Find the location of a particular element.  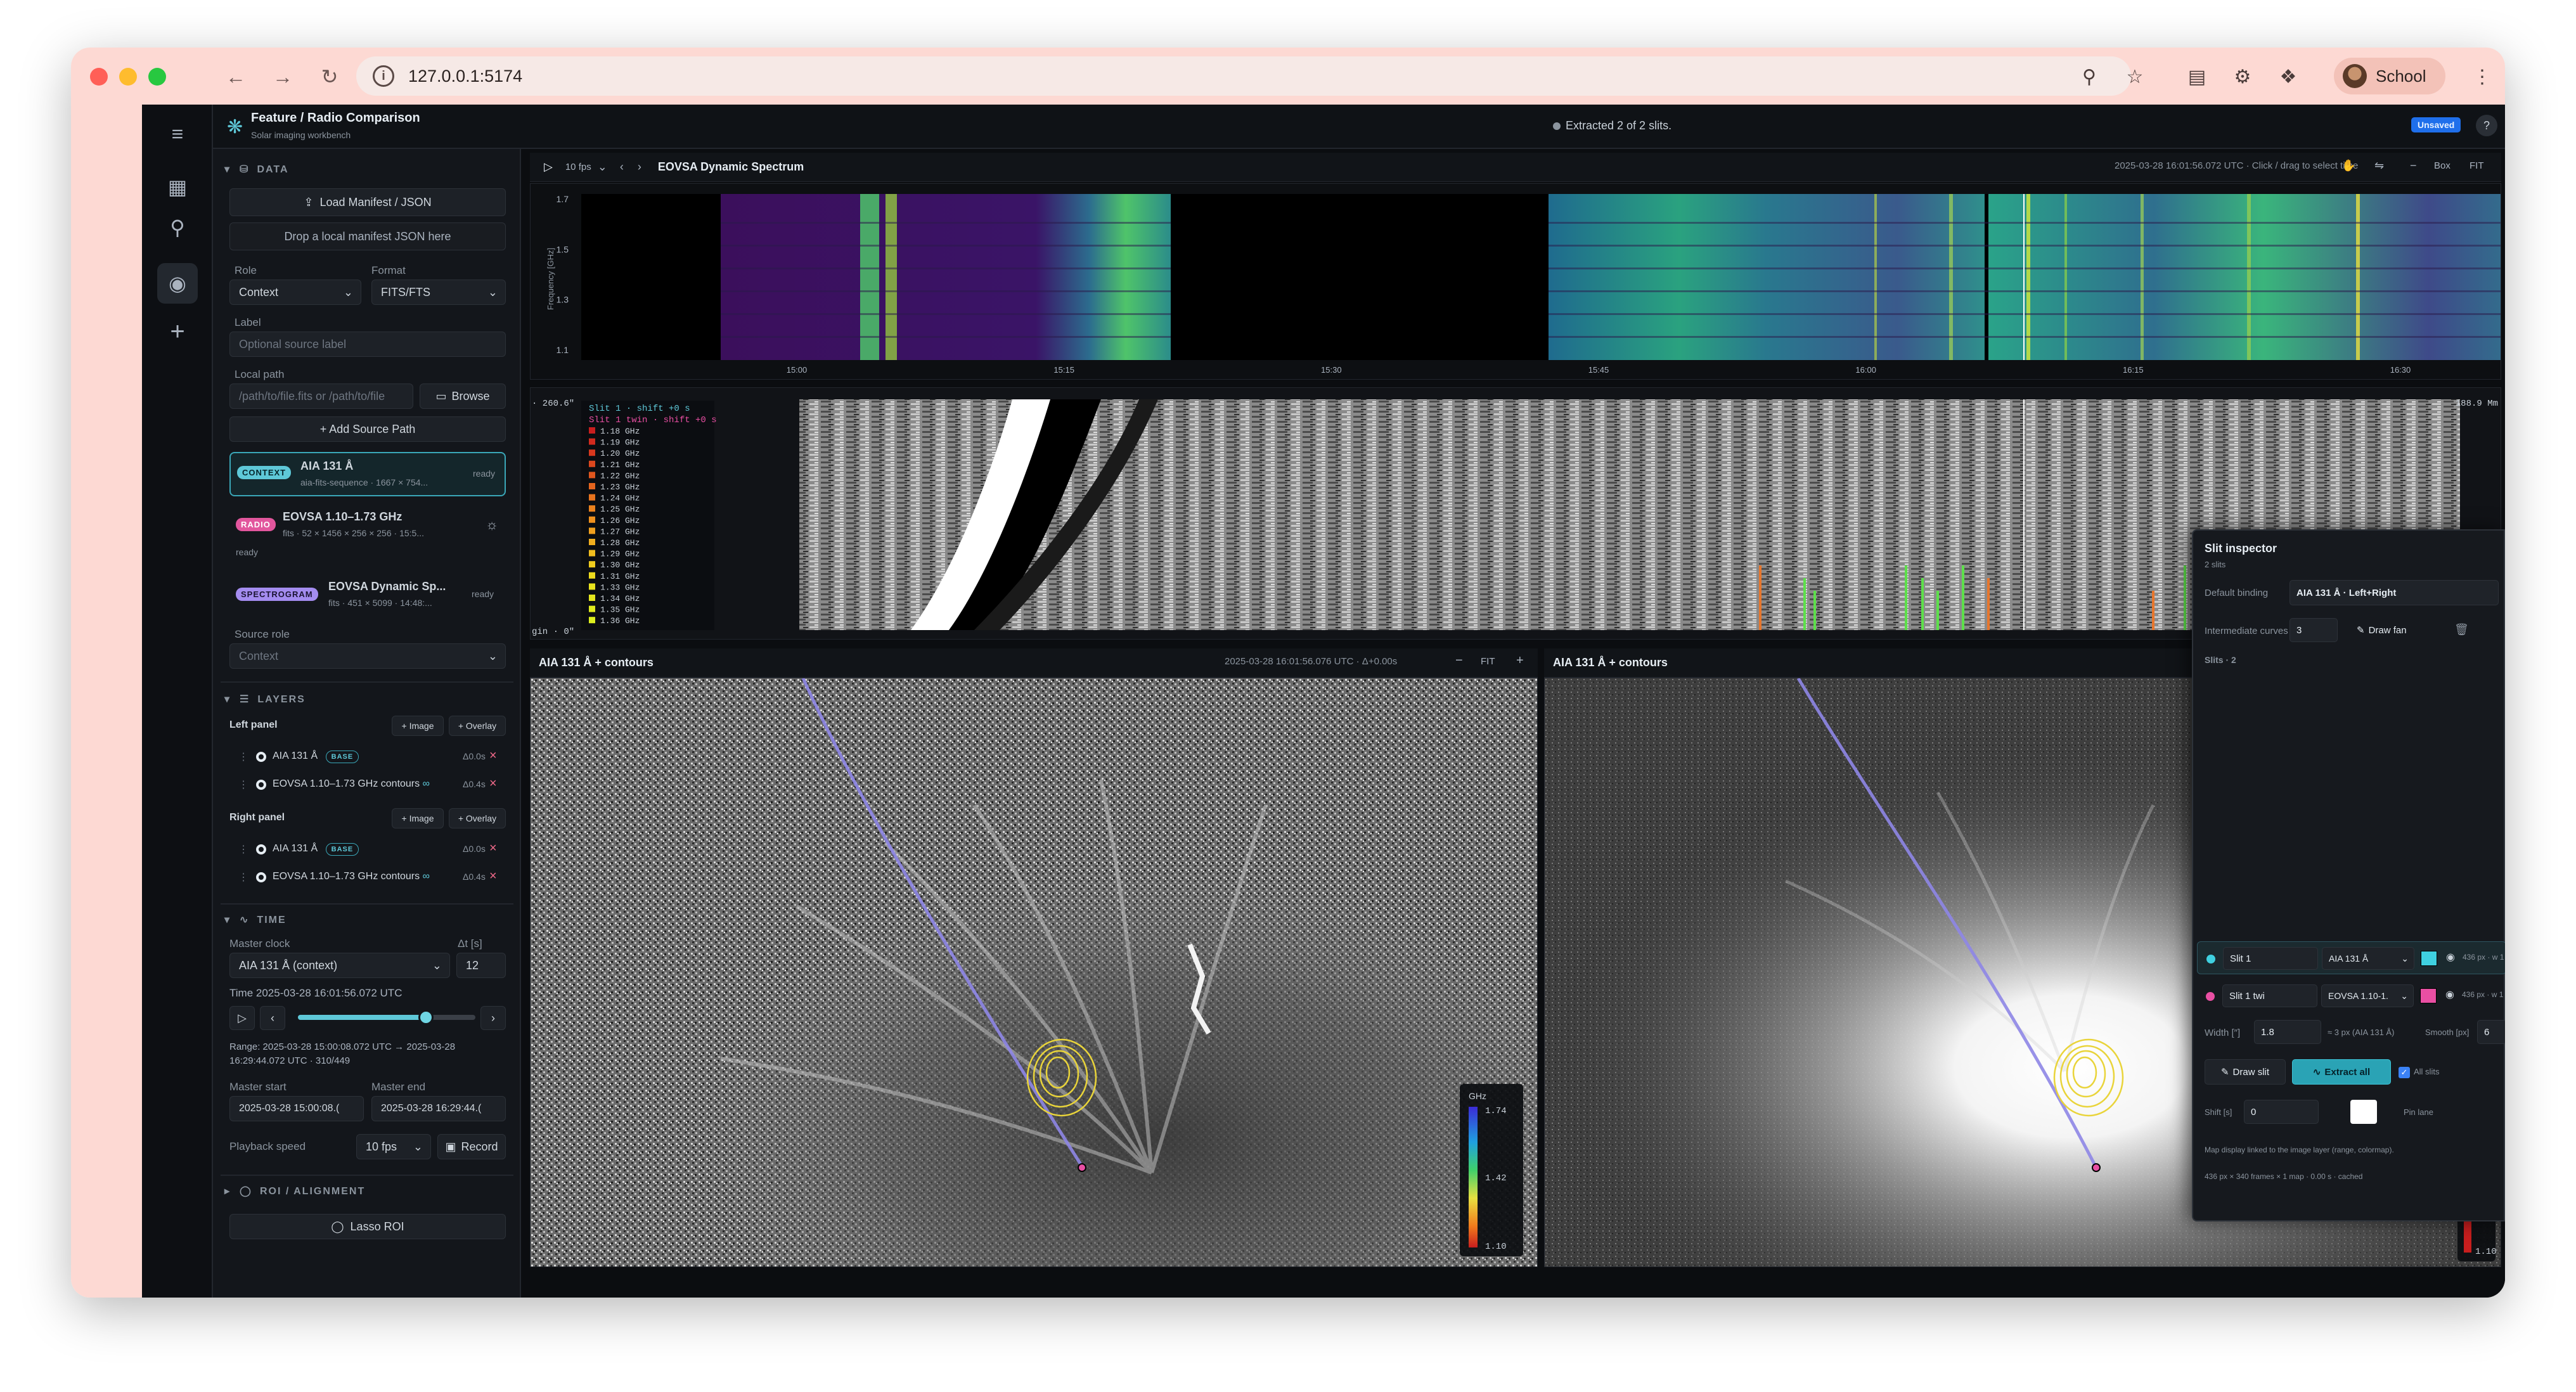

document-icon: ▤ is located at coordinates (2197, 77).